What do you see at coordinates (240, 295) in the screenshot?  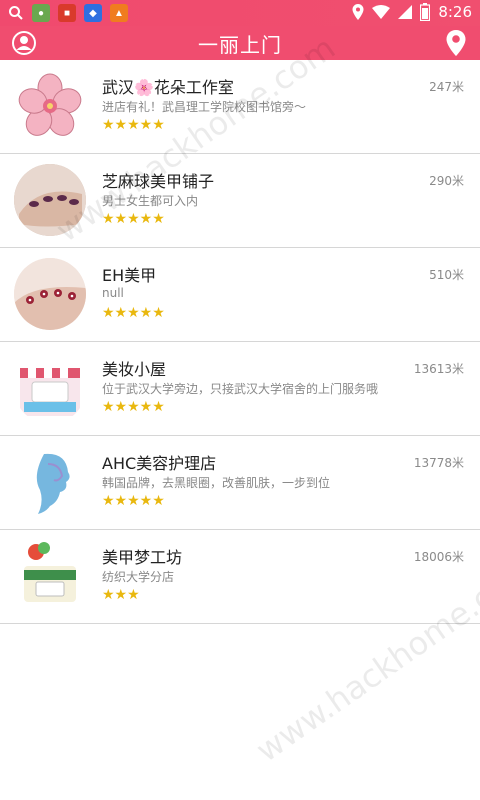 I see `shop-item: EH美甲 null ★★★★★ 510米` at bounding box center [240, 295].